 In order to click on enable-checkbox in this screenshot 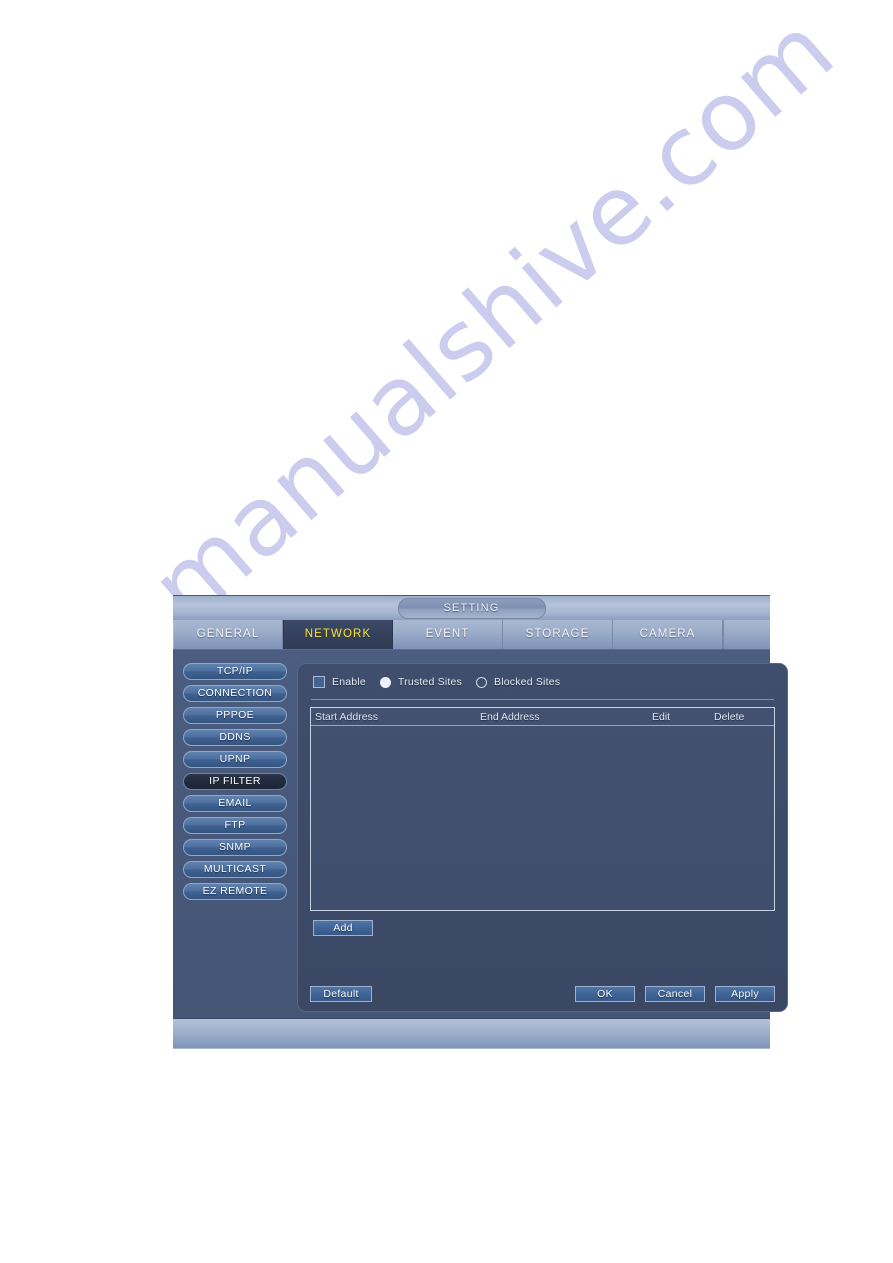, I will do `click(319, 682)`.